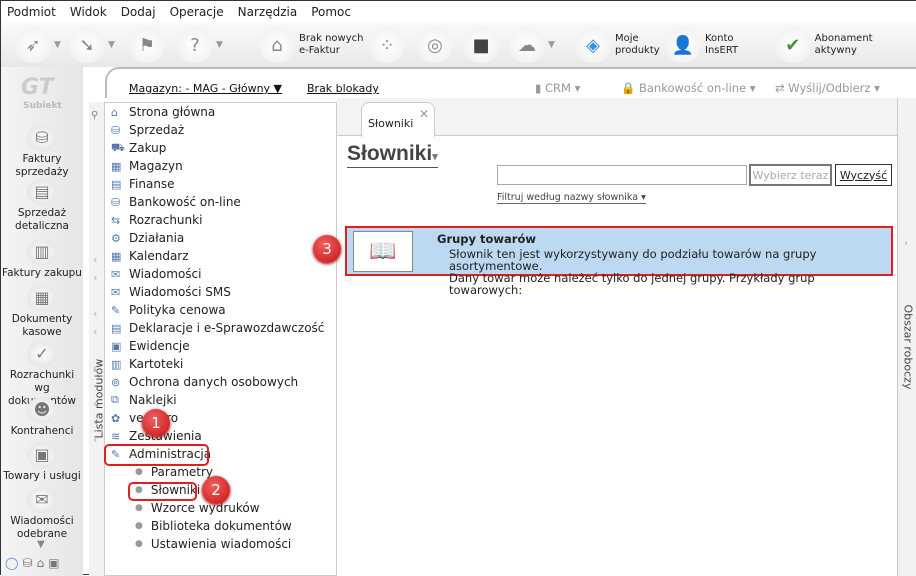 The height and width of the screenshot is (576, 916). I want to click on sidebar-item-kontrahenci: ☻ Kontrahenci, so click(42, 417).